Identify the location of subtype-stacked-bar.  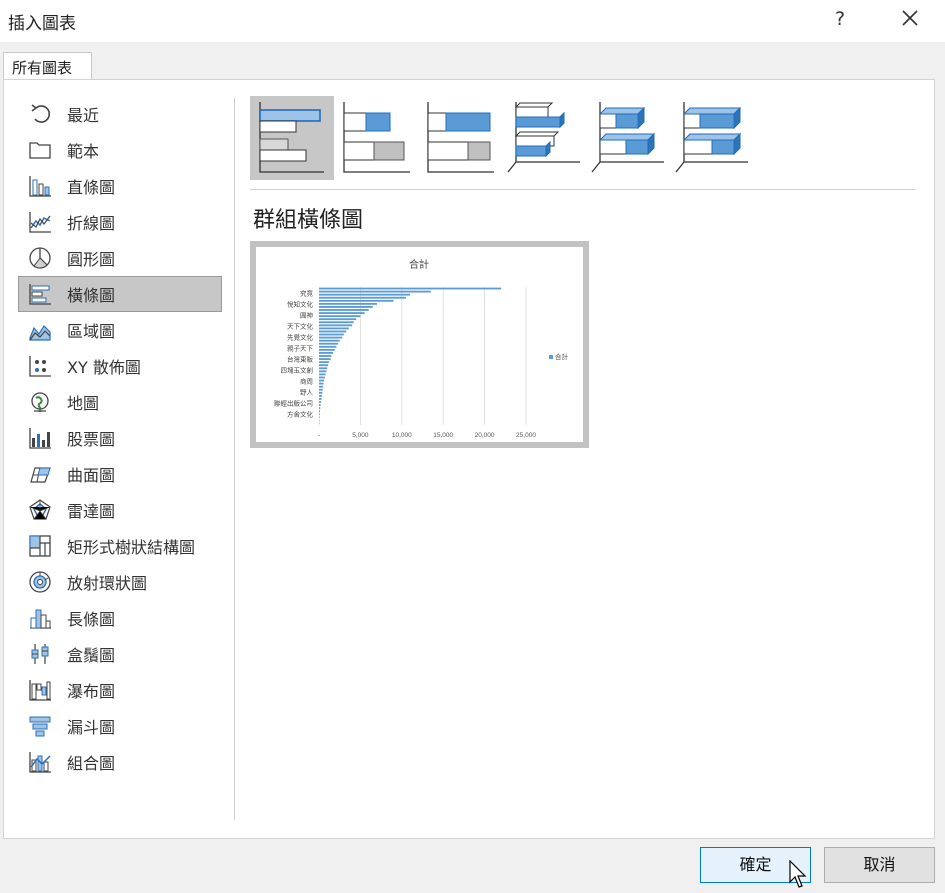
(376, 138).